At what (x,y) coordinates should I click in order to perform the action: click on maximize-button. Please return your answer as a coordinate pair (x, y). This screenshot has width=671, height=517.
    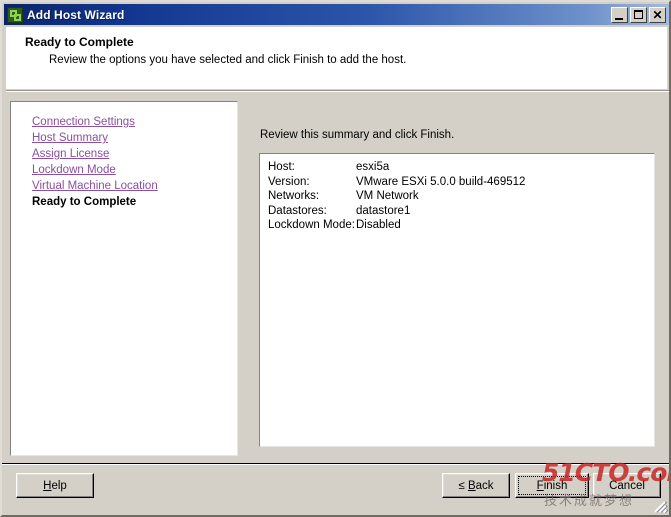
    Looking at the image, I should click on (638, 14).